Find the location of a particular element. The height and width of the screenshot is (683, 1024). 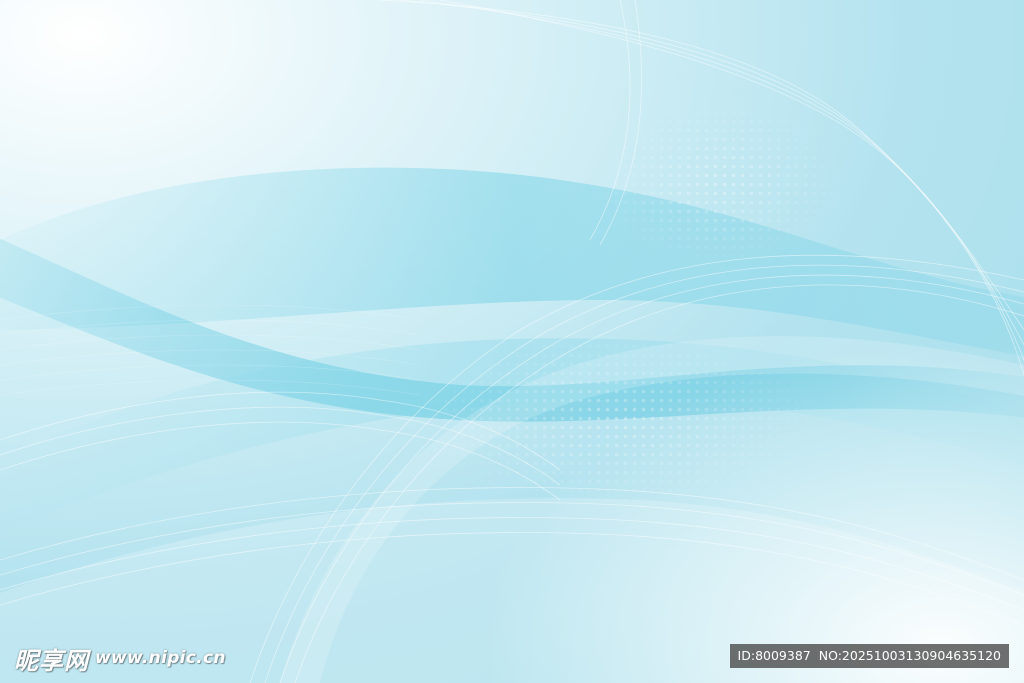

site-watermark: 昵享网 www.nipic.cn is located at coordinates (120, 658).